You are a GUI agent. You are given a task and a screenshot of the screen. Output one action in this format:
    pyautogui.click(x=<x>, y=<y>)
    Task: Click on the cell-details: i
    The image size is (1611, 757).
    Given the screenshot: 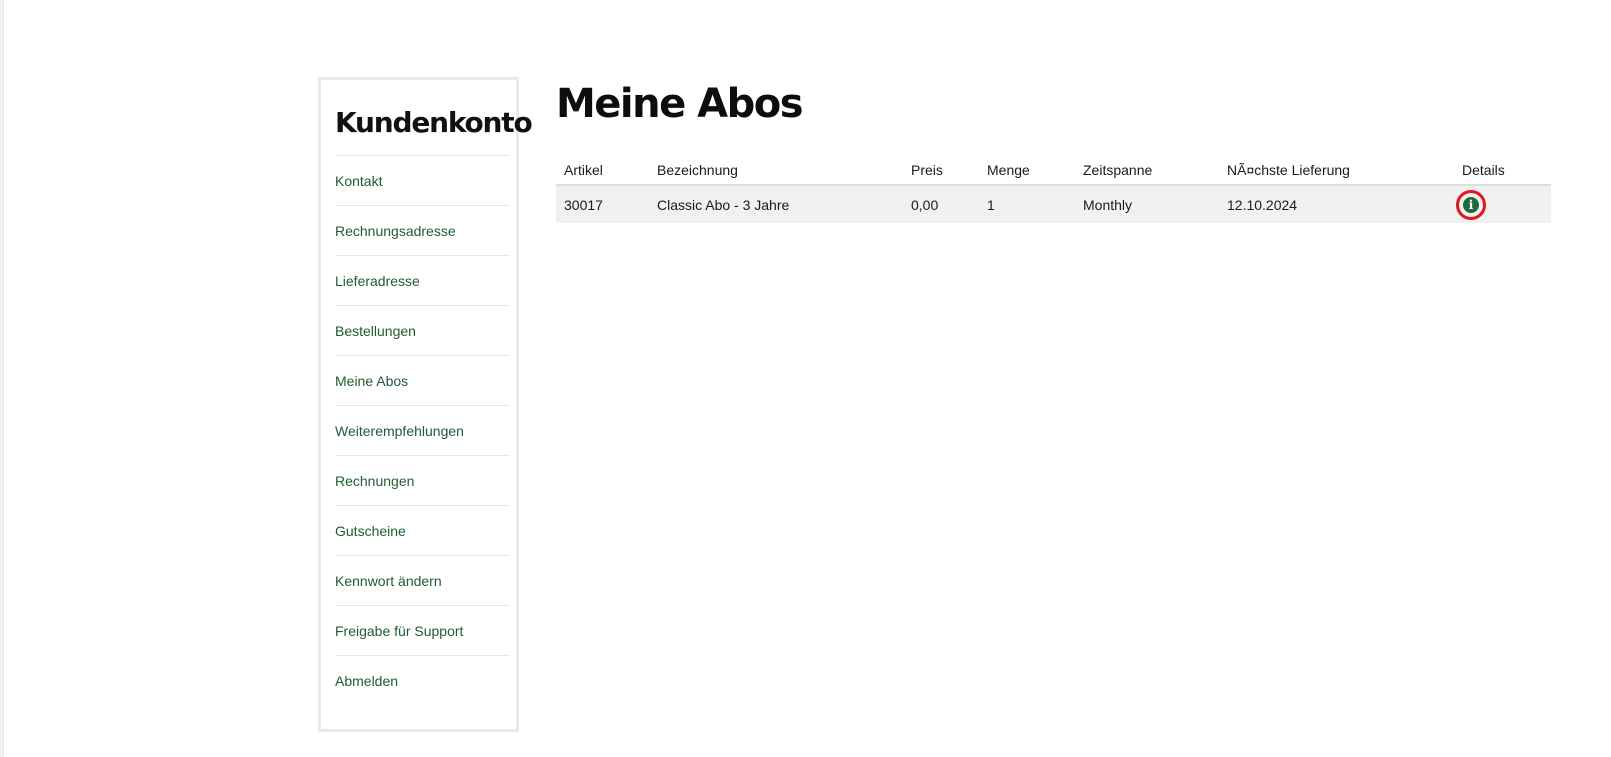 What is the action you would take?
    pyautogui.click(x=1502, y=204)
    